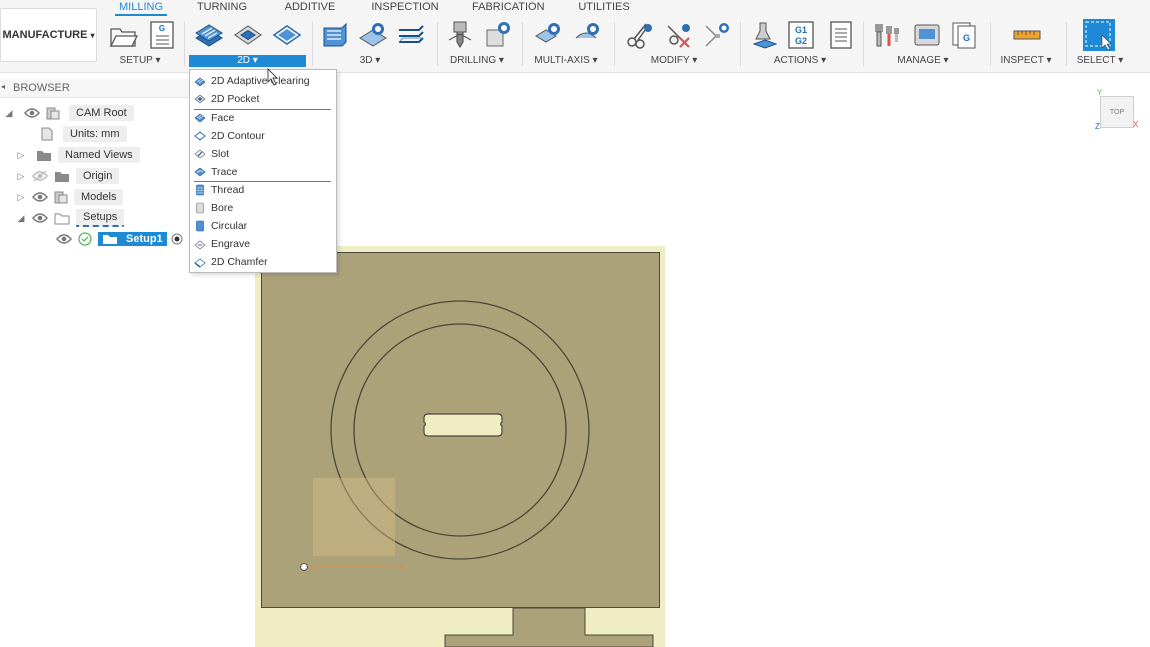  Describe the element at coordinates (48, 35) in the screenshot. I see `workspace-switcher: MANUFACTURE ▾` at that location.